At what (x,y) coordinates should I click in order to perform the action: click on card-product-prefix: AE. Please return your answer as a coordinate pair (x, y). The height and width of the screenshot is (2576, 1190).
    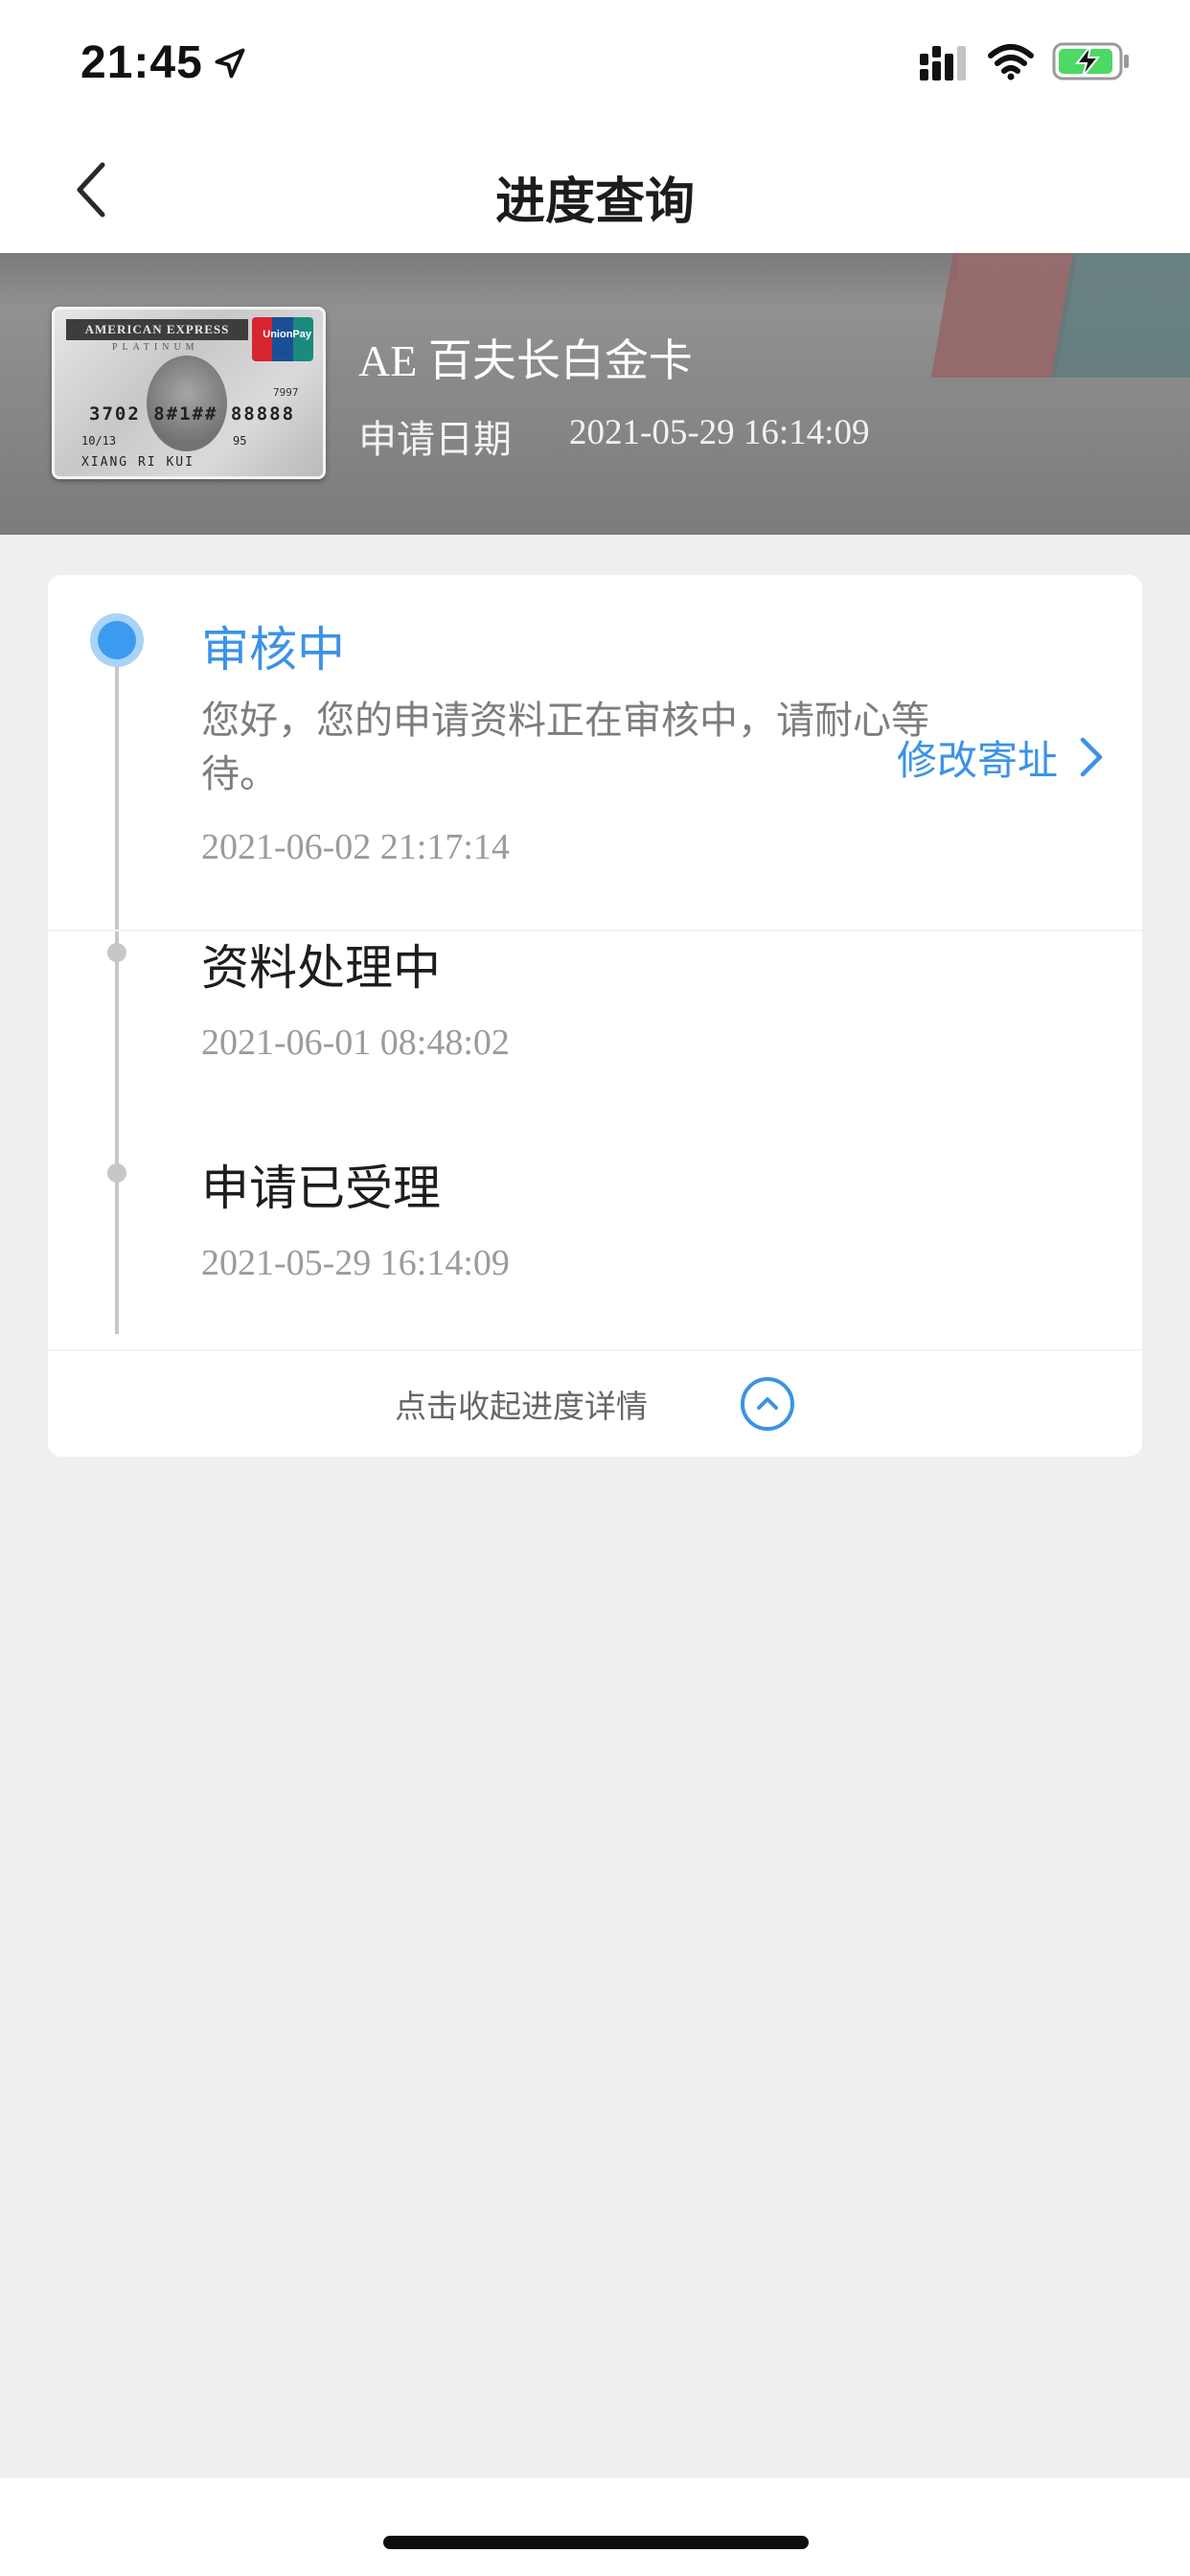
    Looking at the image, I should click on (393, 360).